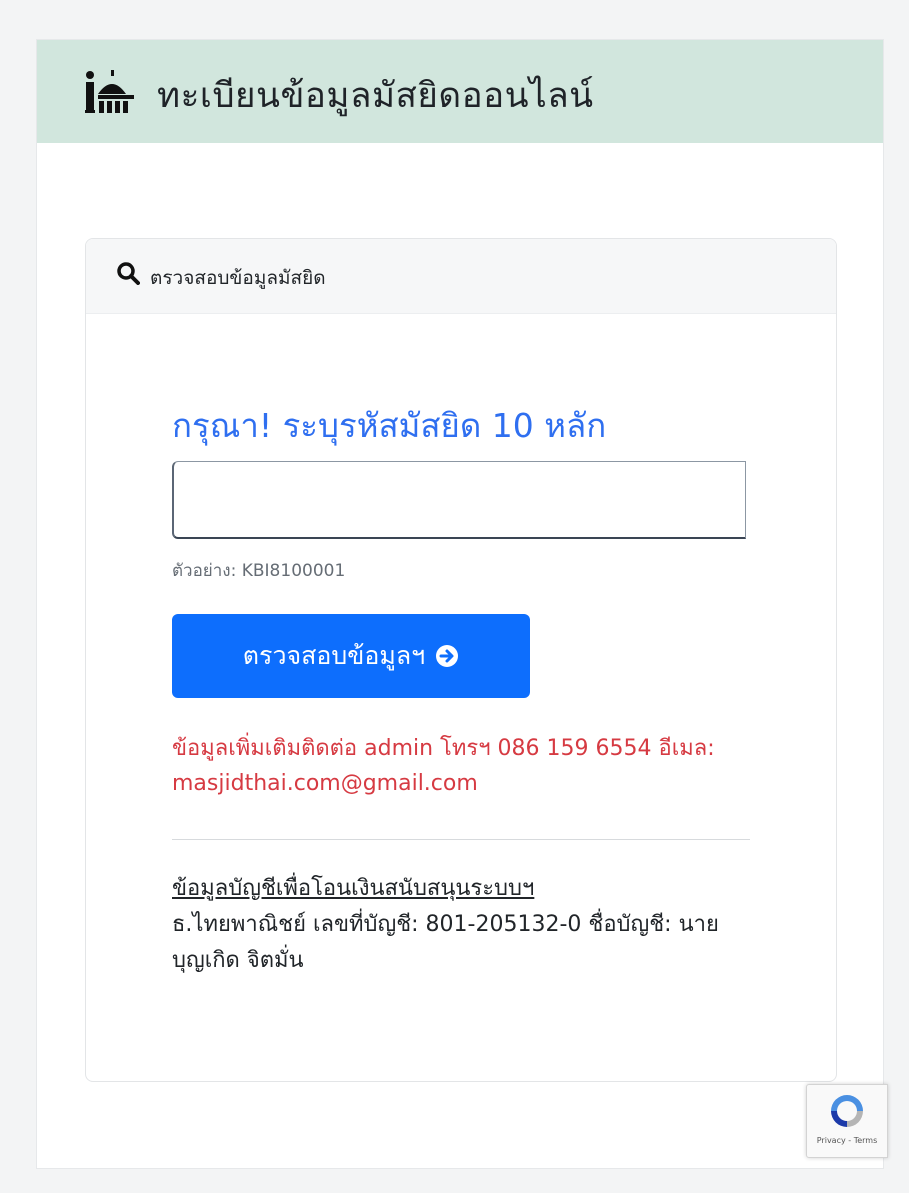 The image size is (909, 1193). Describe the element at coordinates (259, 571) in the screenshot. I see `input-hint: ตัวอย่าง: KBI8100001` at that location.